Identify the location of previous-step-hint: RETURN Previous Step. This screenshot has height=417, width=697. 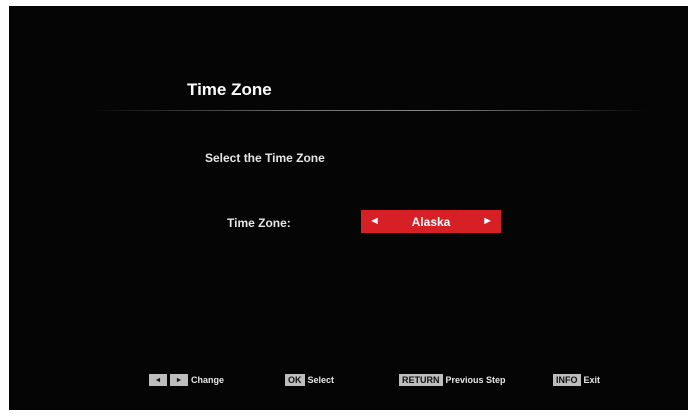
(452, 380).